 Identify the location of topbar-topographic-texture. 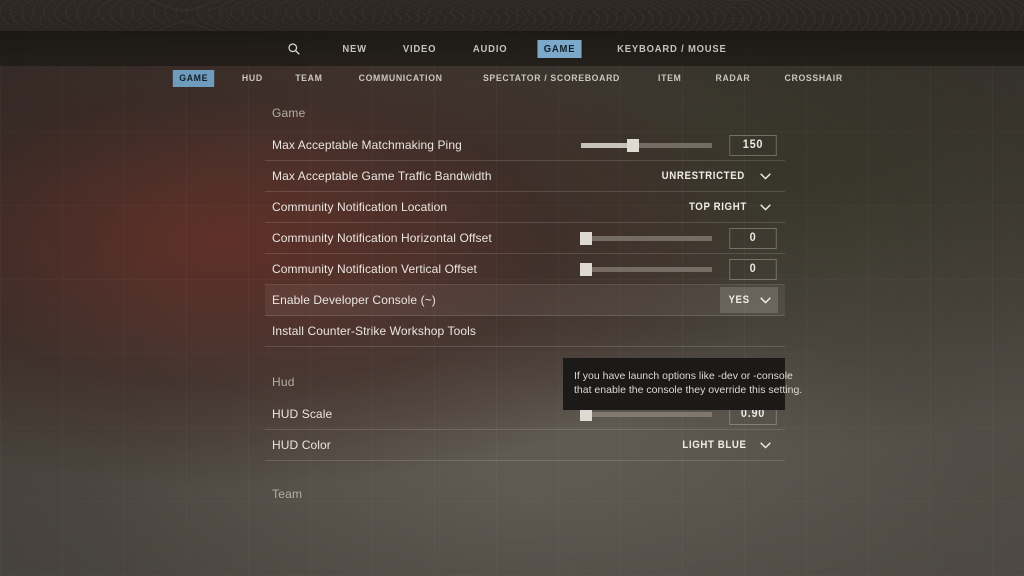
(512, 15).